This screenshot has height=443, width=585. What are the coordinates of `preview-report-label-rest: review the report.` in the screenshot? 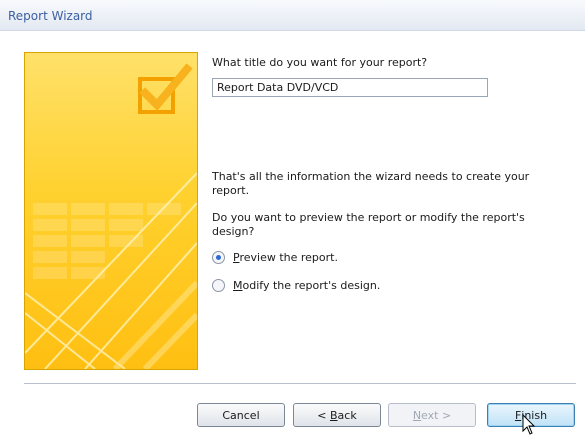 It's located at (288, 257).